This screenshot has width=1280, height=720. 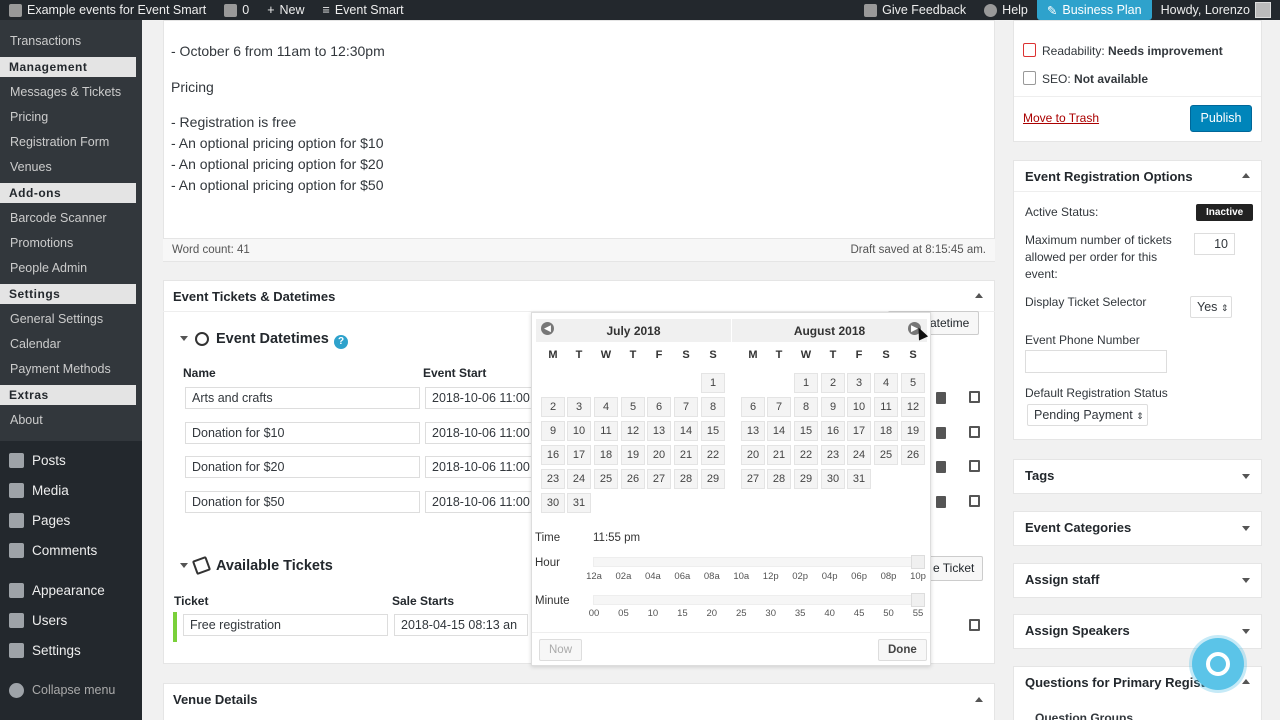 What do you see at coordinates (955, 568) in the screenshot?
I see `create-ticket-button: e Ticket` at bounding box center [955, 568].